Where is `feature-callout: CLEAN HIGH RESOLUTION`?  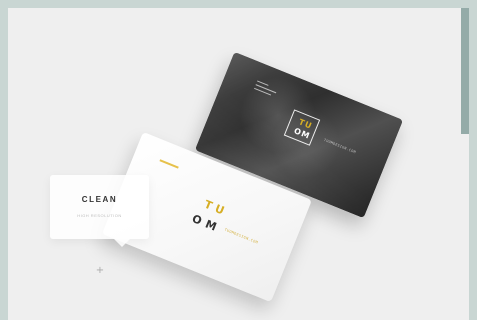 feature-callout: CLEAN HIGH RESOLUTION is located at coordinates (99, 211).